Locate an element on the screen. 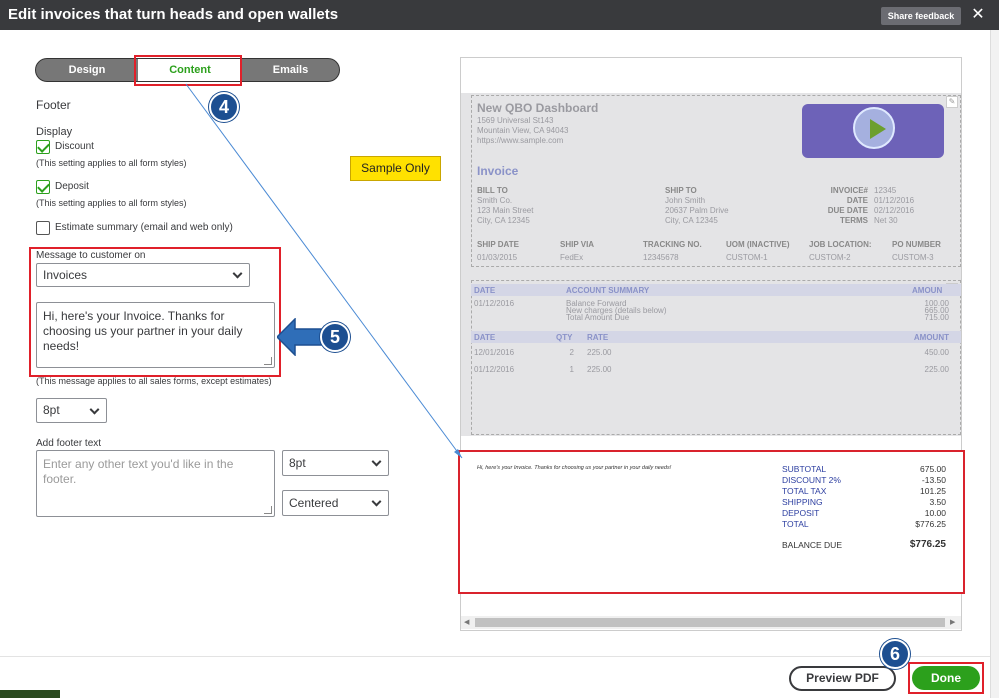  step-badge-6: 6 is located at coordinates (895, 654).